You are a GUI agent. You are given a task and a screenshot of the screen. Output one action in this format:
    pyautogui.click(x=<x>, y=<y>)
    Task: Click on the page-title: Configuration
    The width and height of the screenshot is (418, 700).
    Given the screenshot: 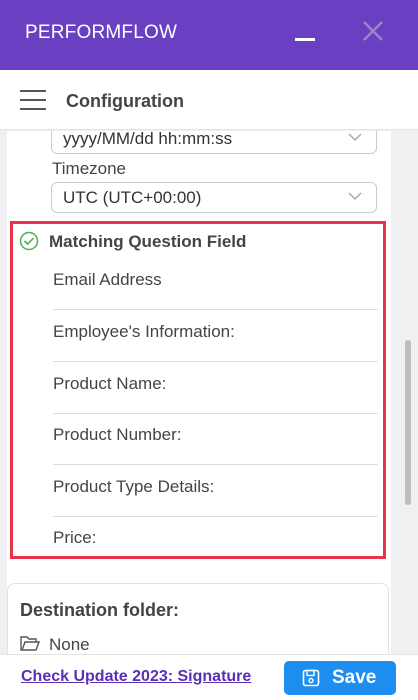 What is the action you would take?
    pyautogui.click(x=125, y=101)
    